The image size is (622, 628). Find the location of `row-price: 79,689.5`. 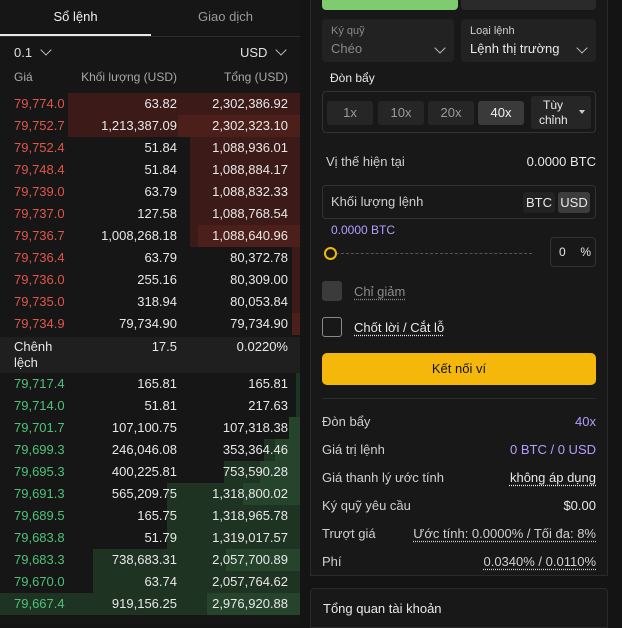

row-price: 79,689.5 is located at coordinates (39, 516).